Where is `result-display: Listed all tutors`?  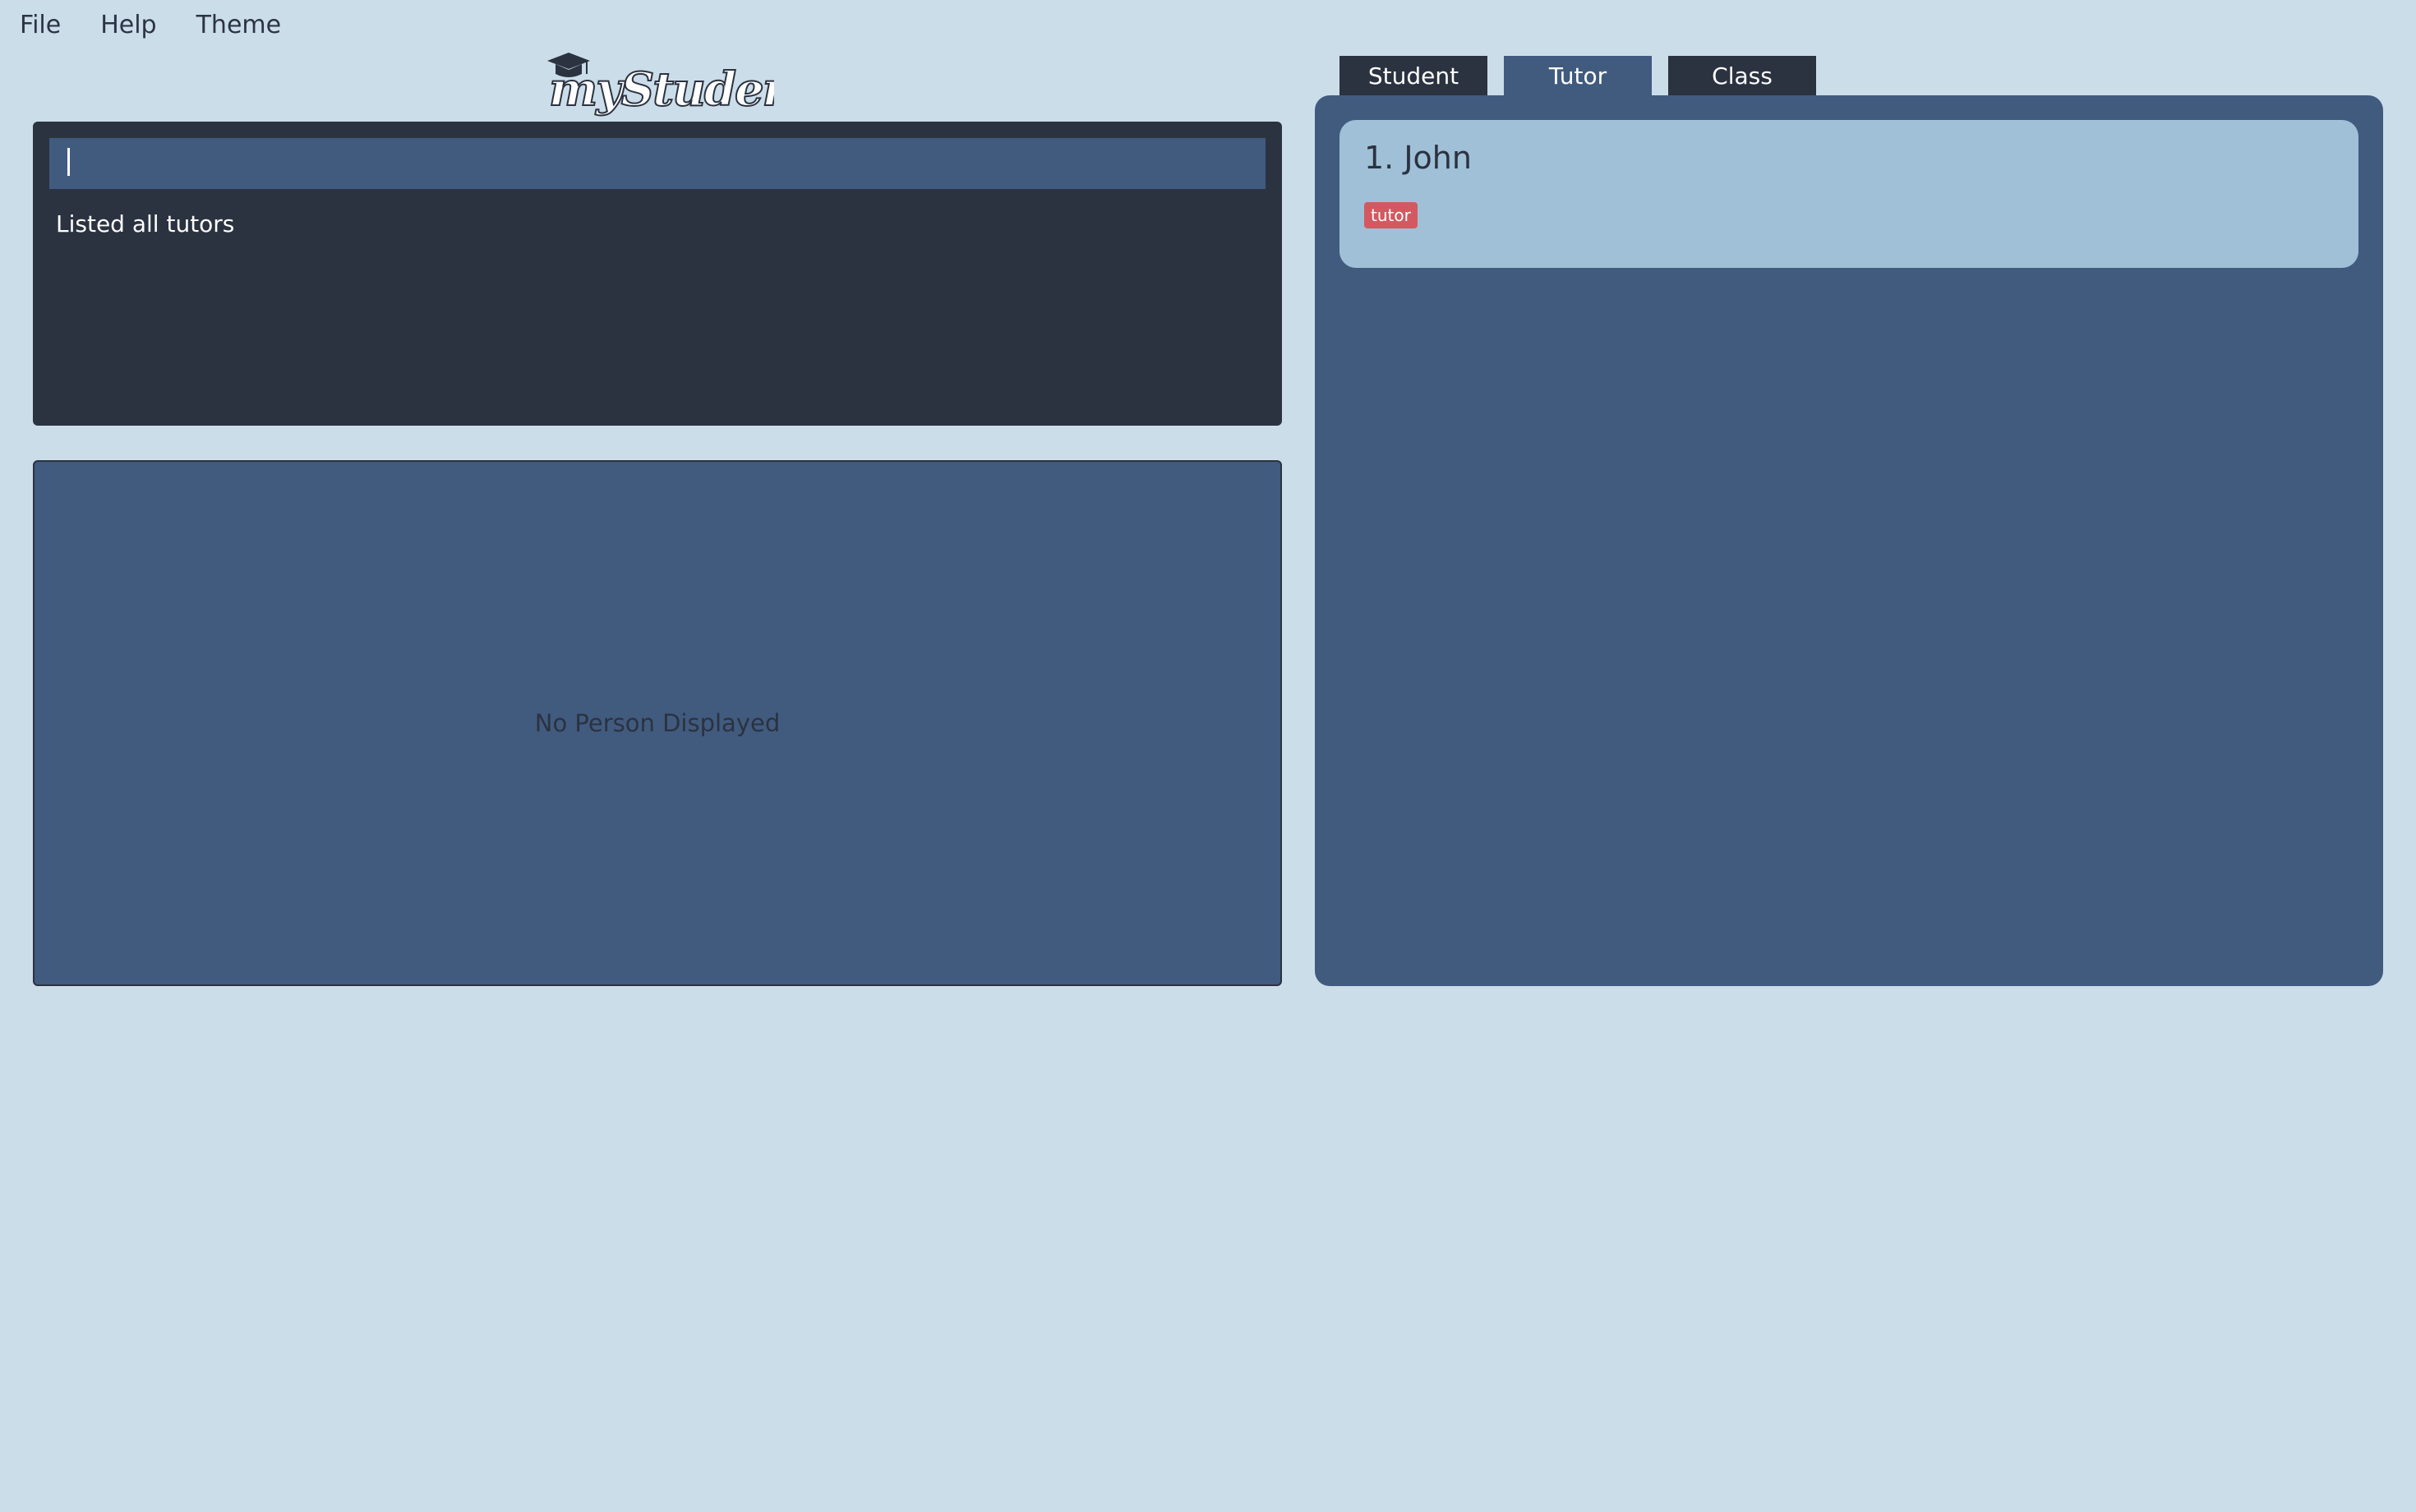
result-display: Listed all tutors is located at coordinates (146, 223).